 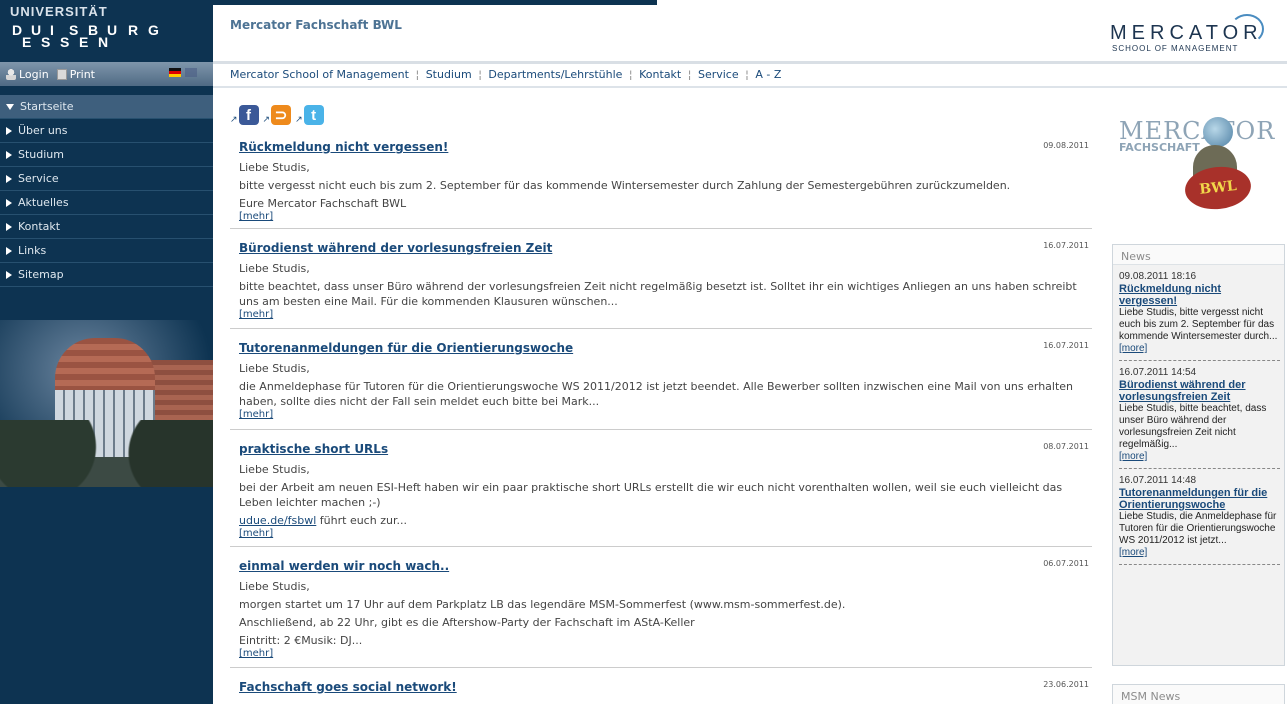 I want to click on mercator-logo-subtitle: SCHOOL OF MANAGEMENT, so click(x=1175, y=48).